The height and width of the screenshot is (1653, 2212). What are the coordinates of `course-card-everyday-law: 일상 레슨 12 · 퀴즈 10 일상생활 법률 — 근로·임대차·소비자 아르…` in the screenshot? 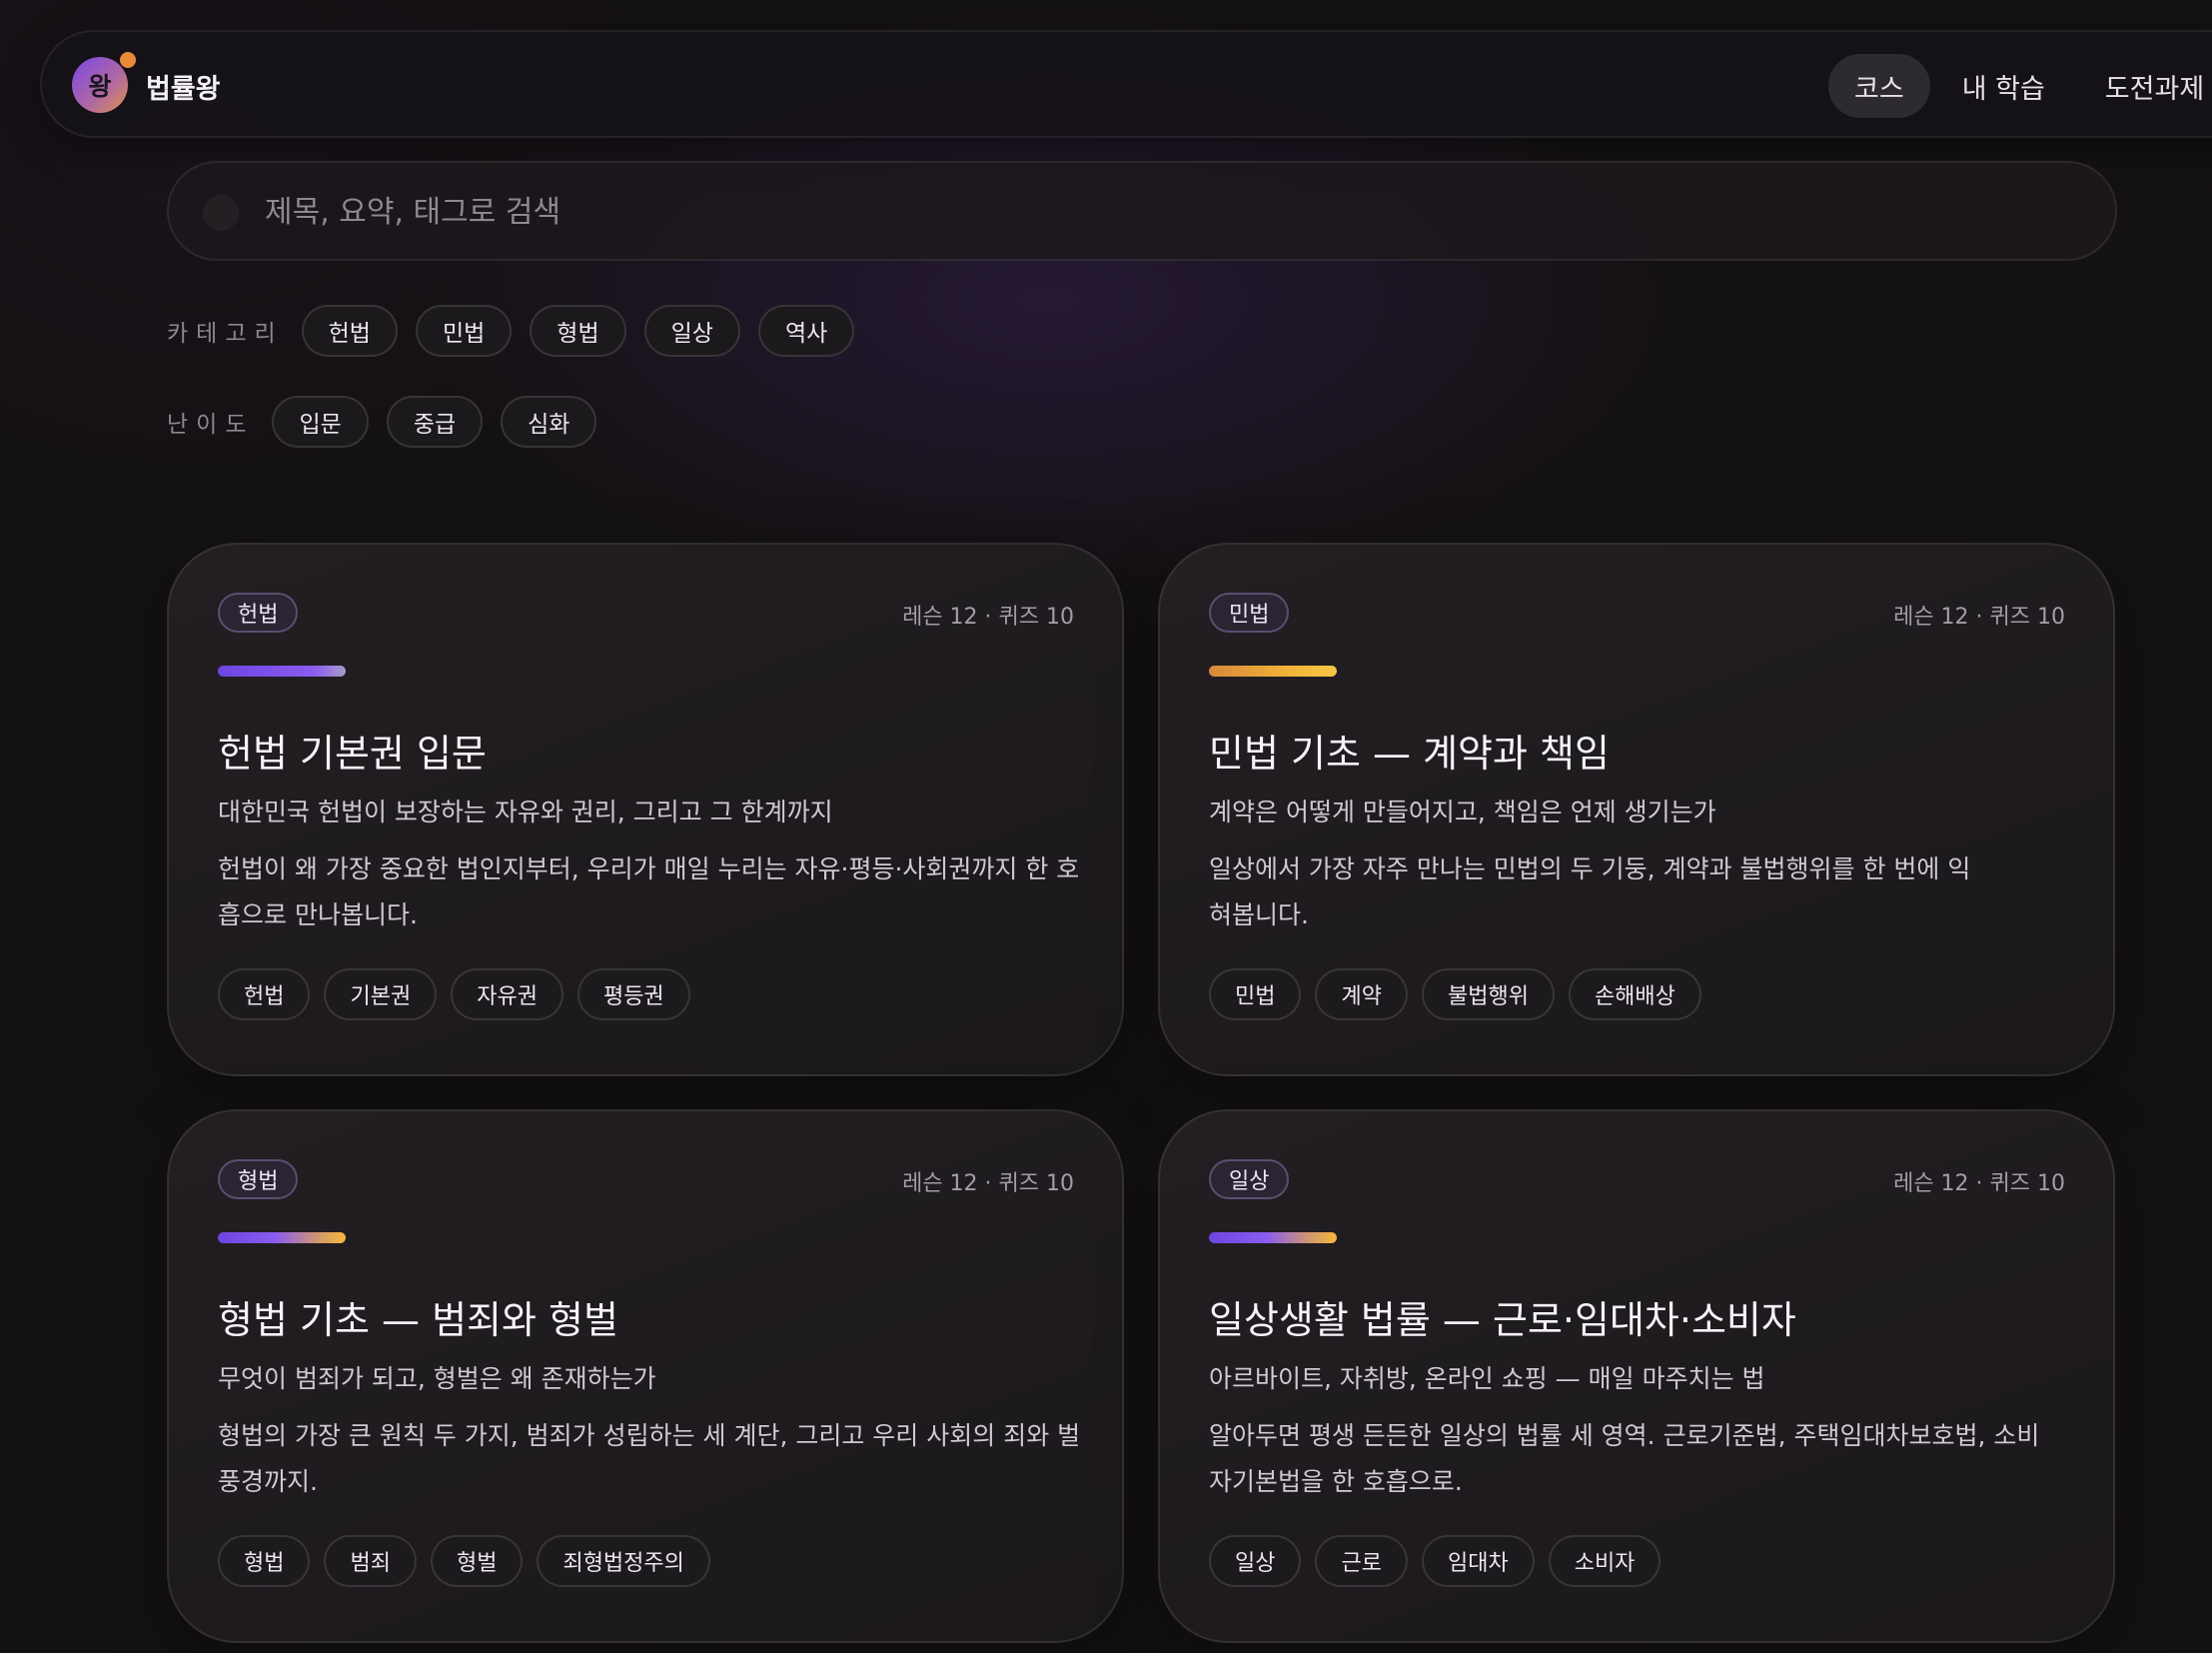 It's located at (1636, 1376).